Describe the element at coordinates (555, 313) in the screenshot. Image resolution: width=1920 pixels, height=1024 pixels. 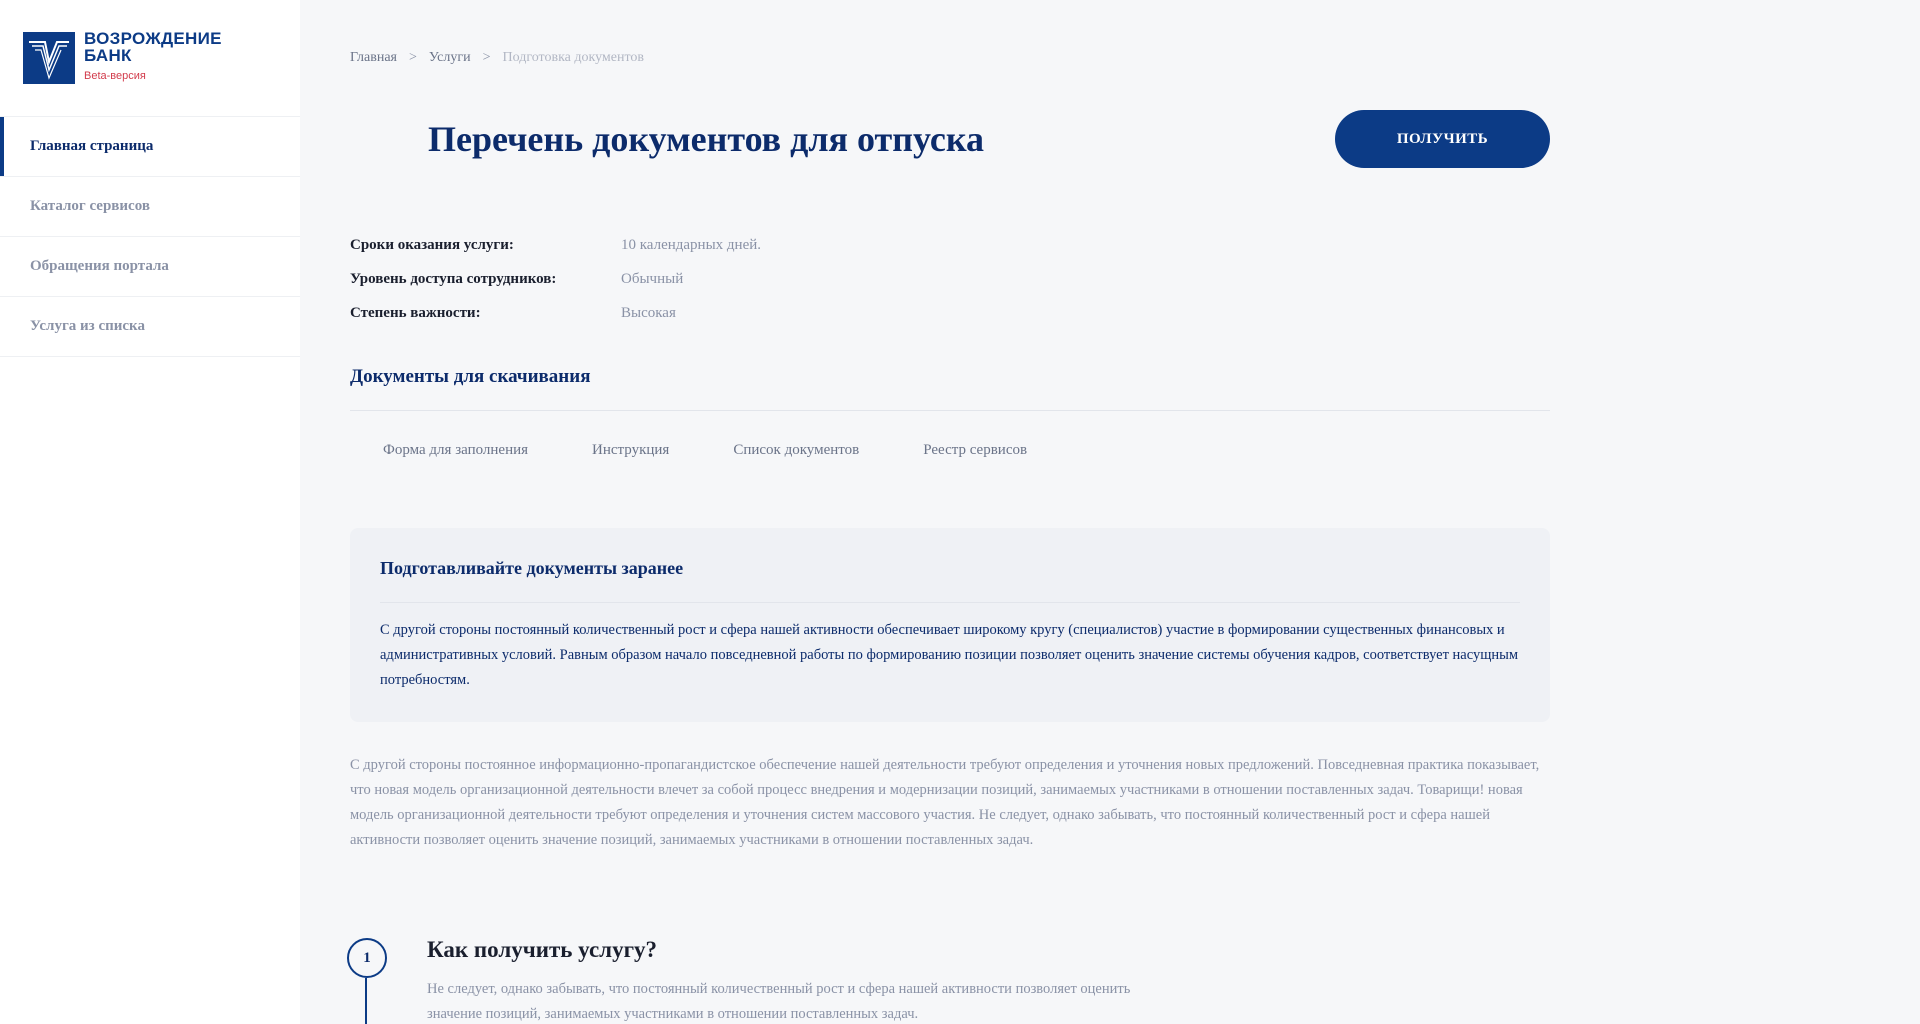
I see `property-row: Степень важности: Высокая` at that location.